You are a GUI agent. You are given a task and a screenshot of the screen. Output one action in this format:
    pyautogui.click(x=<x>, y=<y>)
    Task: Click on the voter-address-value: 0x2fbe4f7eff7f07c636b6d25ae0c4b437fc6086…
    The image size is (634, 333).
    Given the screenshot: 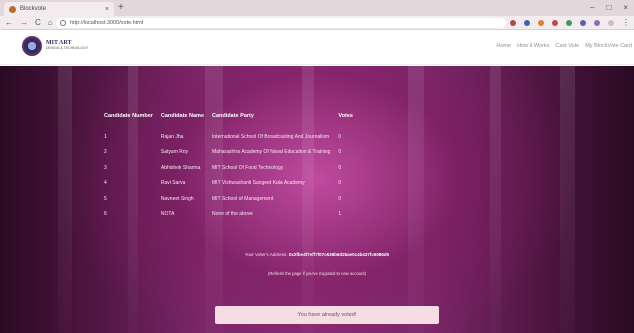 What is the action you would take?
    pyautogui.click(x=339, y=254)
    